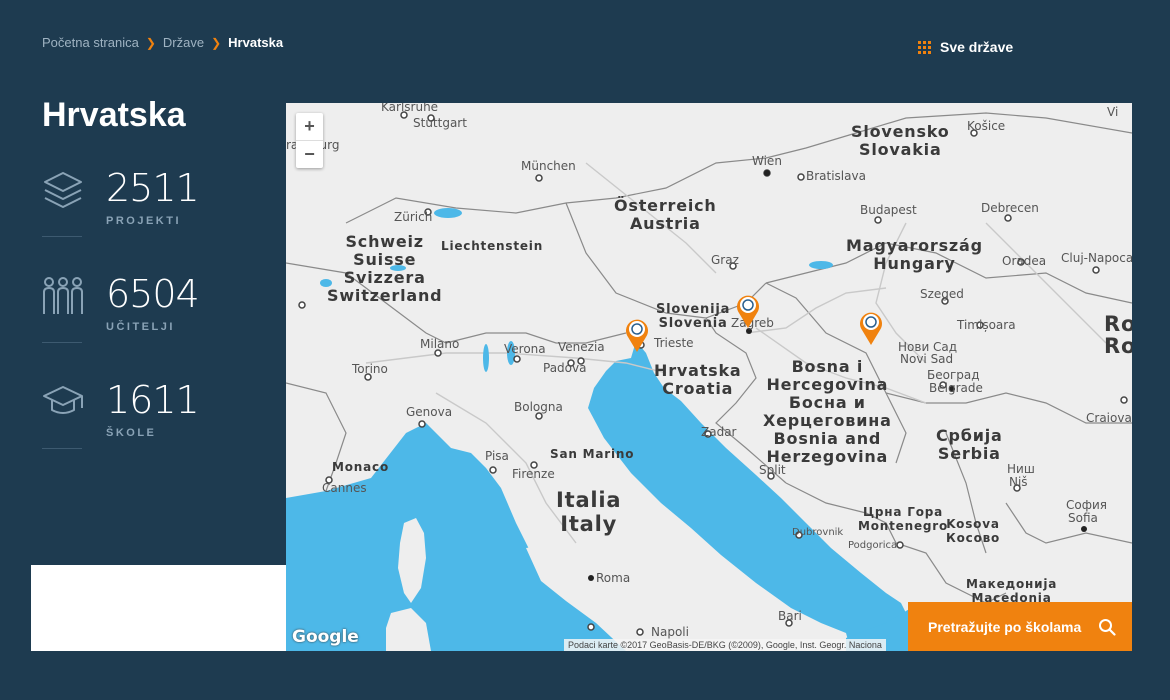 The width and height of the screenshot is (1170, 700). What do you see at coordinates (497, 456) in the screenshot?
I see `map-city: Pisa` at bounding box center [497, 456].